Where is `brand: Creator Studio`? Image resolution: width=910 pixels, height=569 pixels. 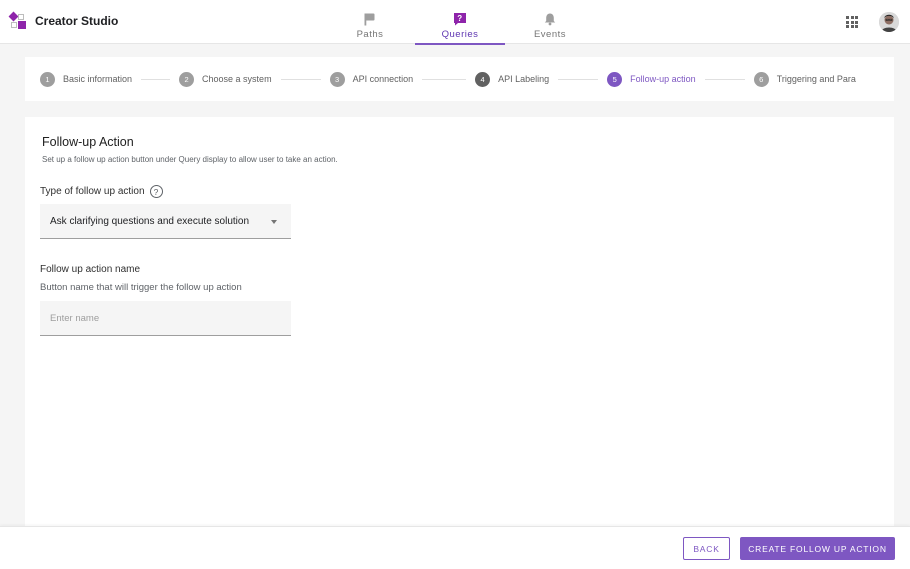
brand: Creator Studio is located at coordinates (63, 20).